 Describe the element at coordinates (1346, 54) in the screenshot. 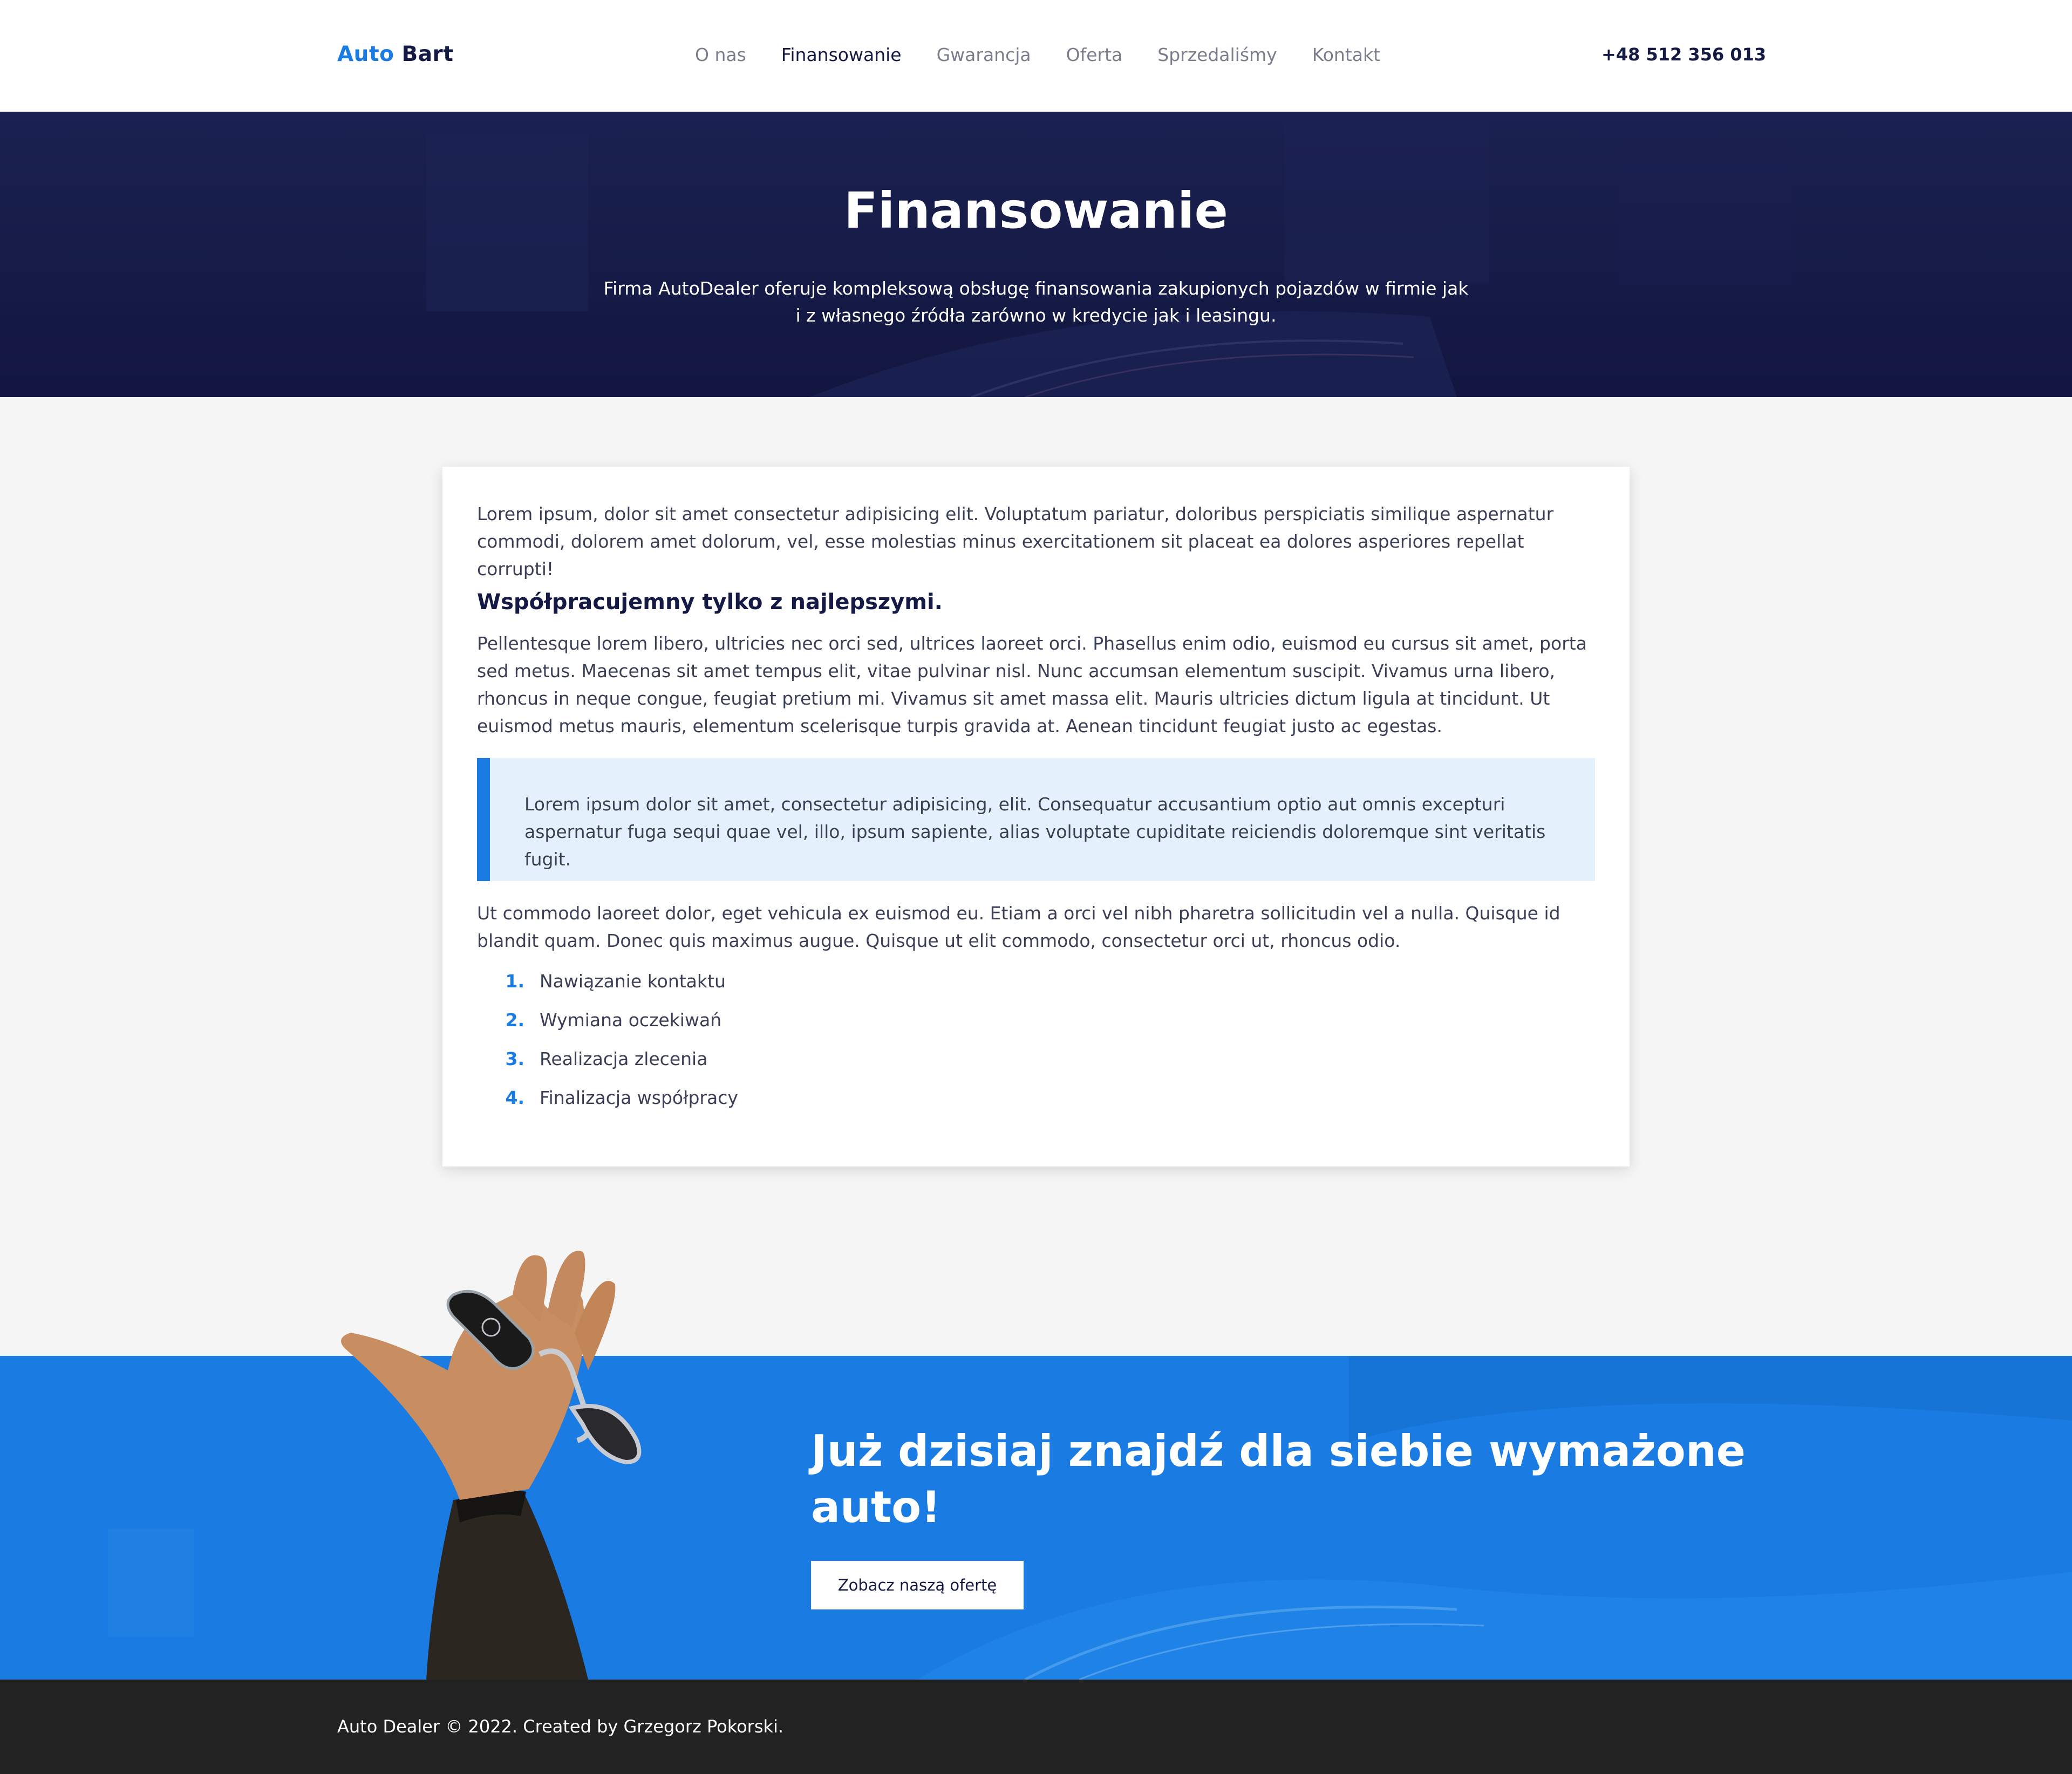

I see `nav-item-kontakt: Kontakt` at that location.